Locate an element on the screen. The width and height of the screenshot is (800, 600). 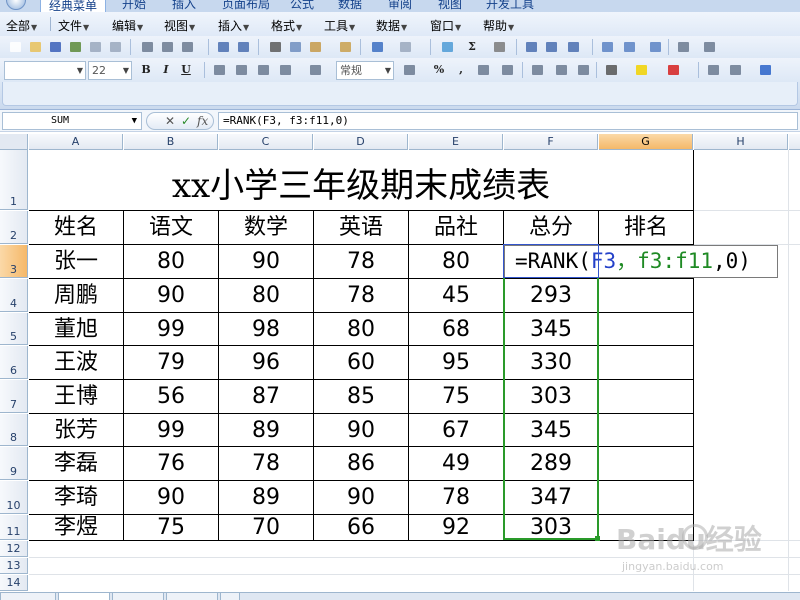
cell-score: 85 is located at coordinates (361, 396).